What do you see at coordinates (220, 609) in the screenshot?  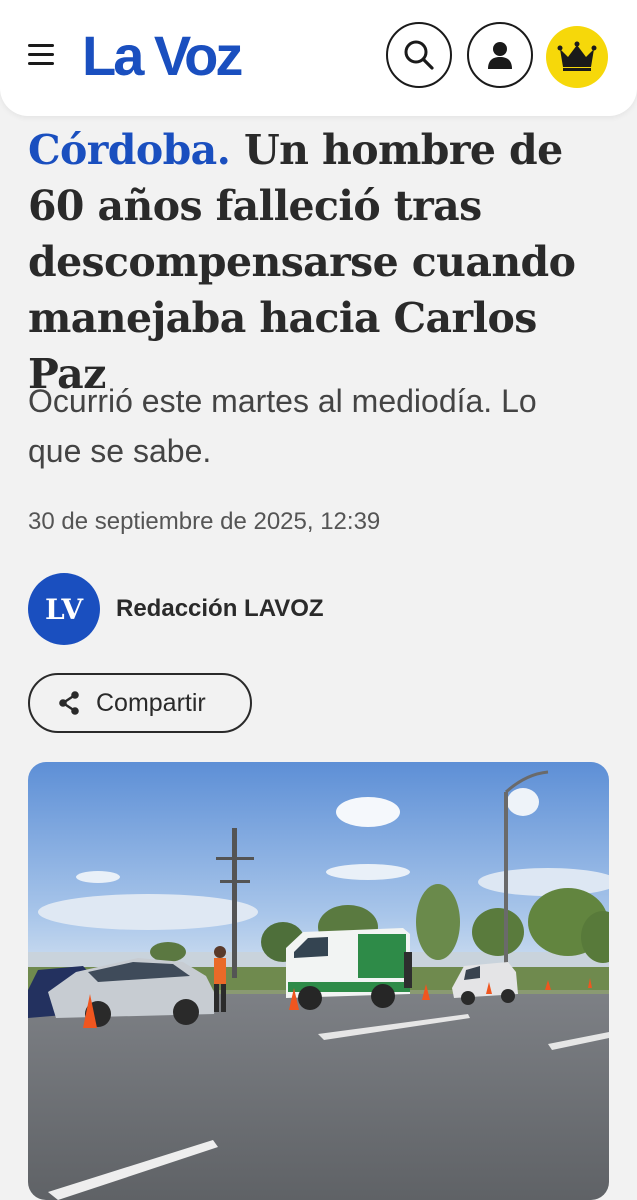 I see `author-name: Redacción LAVOZ` at bounding box center [220, 609].